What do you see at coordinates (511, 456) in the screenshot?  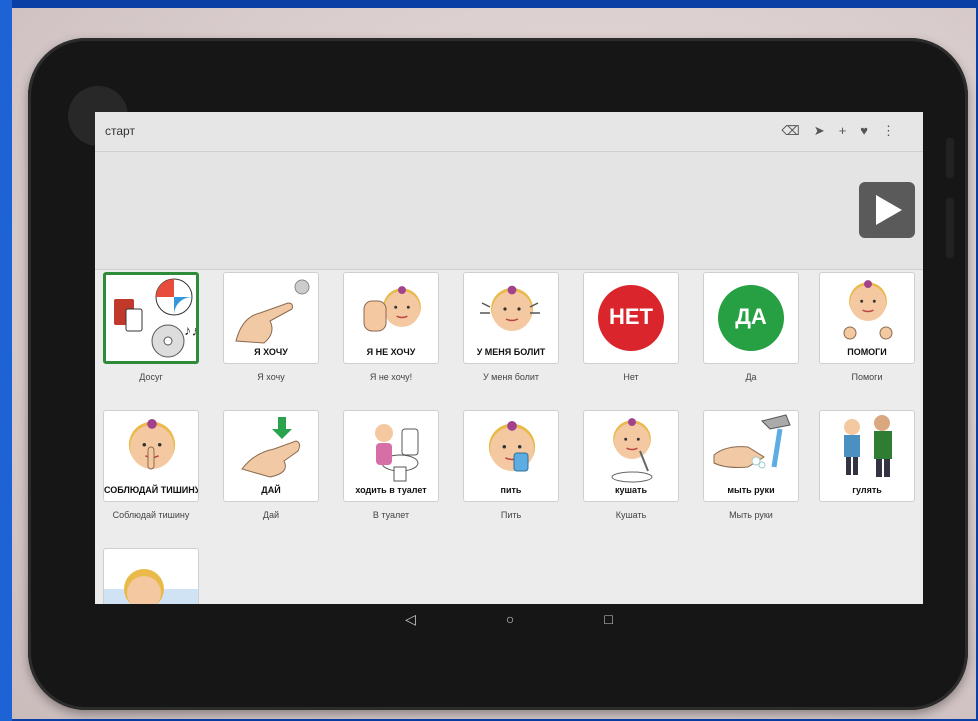 I see `symbol-card: пить` at bounding box center [511, 456].